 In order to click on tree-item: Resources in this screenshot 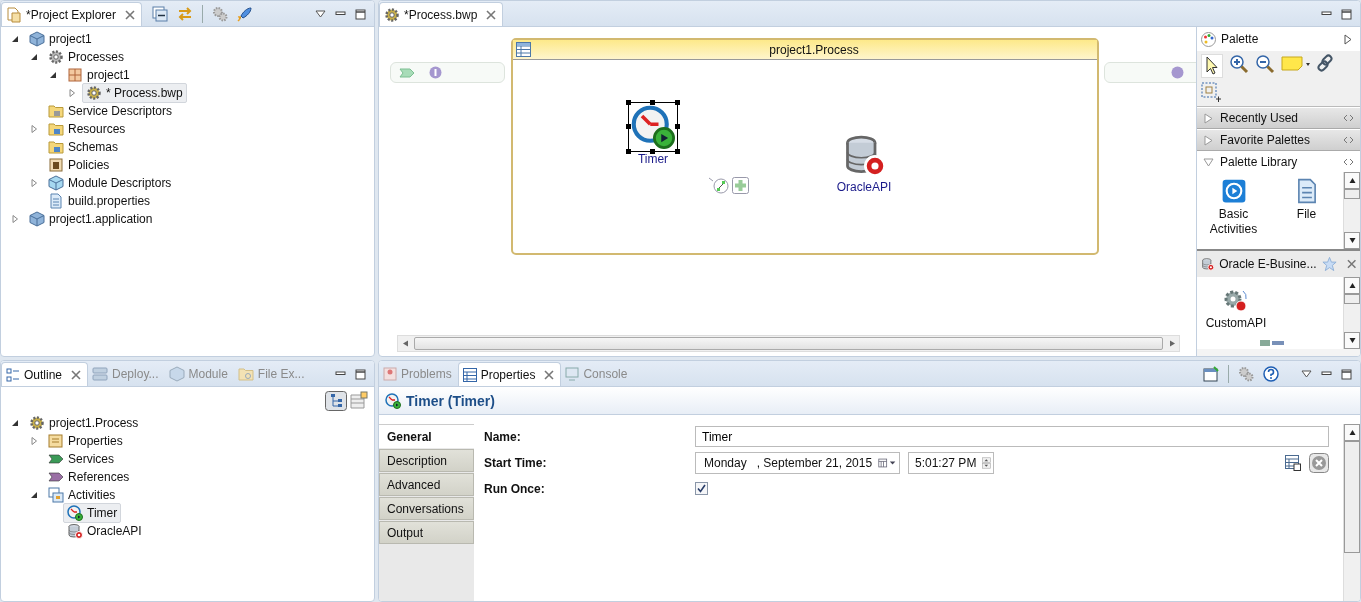, I will do `click(87, 129)`.